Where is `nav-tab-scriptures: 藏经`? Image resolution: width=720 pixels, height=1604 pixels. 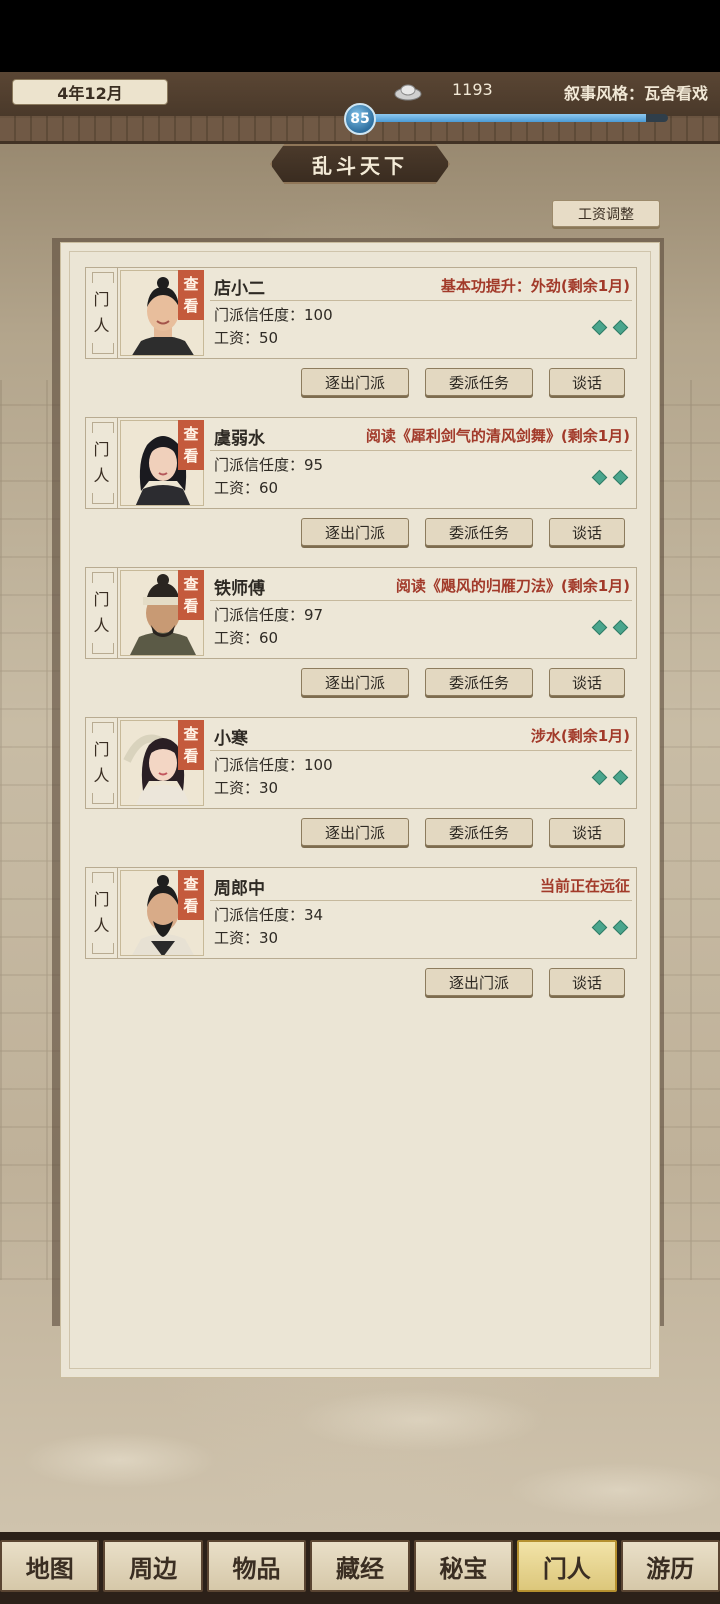 nav-tab-scriptures: 藏经 is located at coordinates (360, 1566).